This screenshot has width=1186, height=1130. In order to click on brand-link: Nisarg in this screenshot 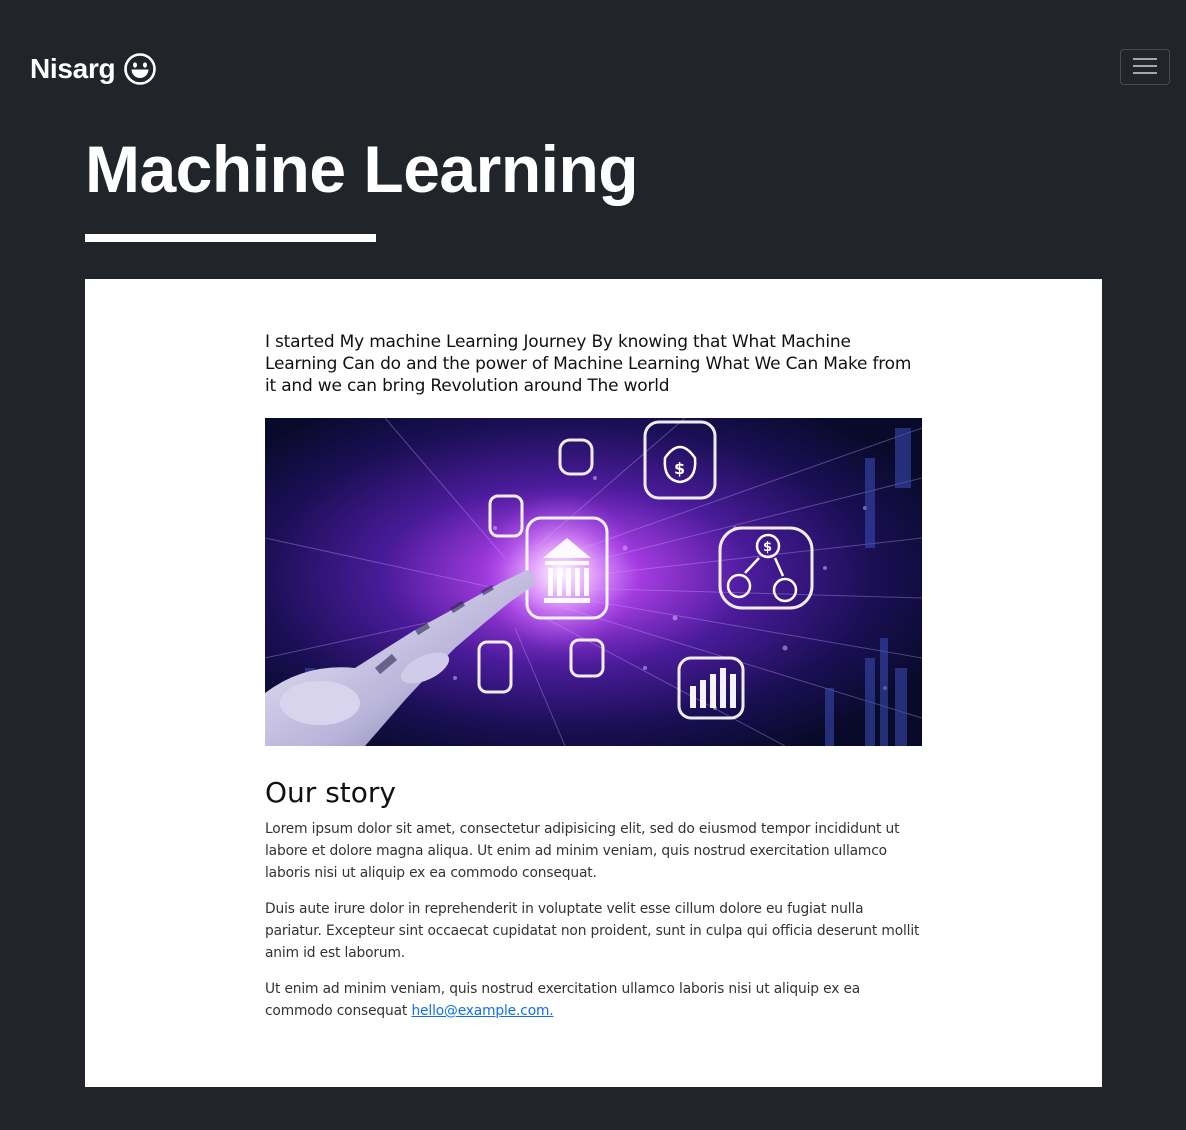, I will do `click(93, 69)`.